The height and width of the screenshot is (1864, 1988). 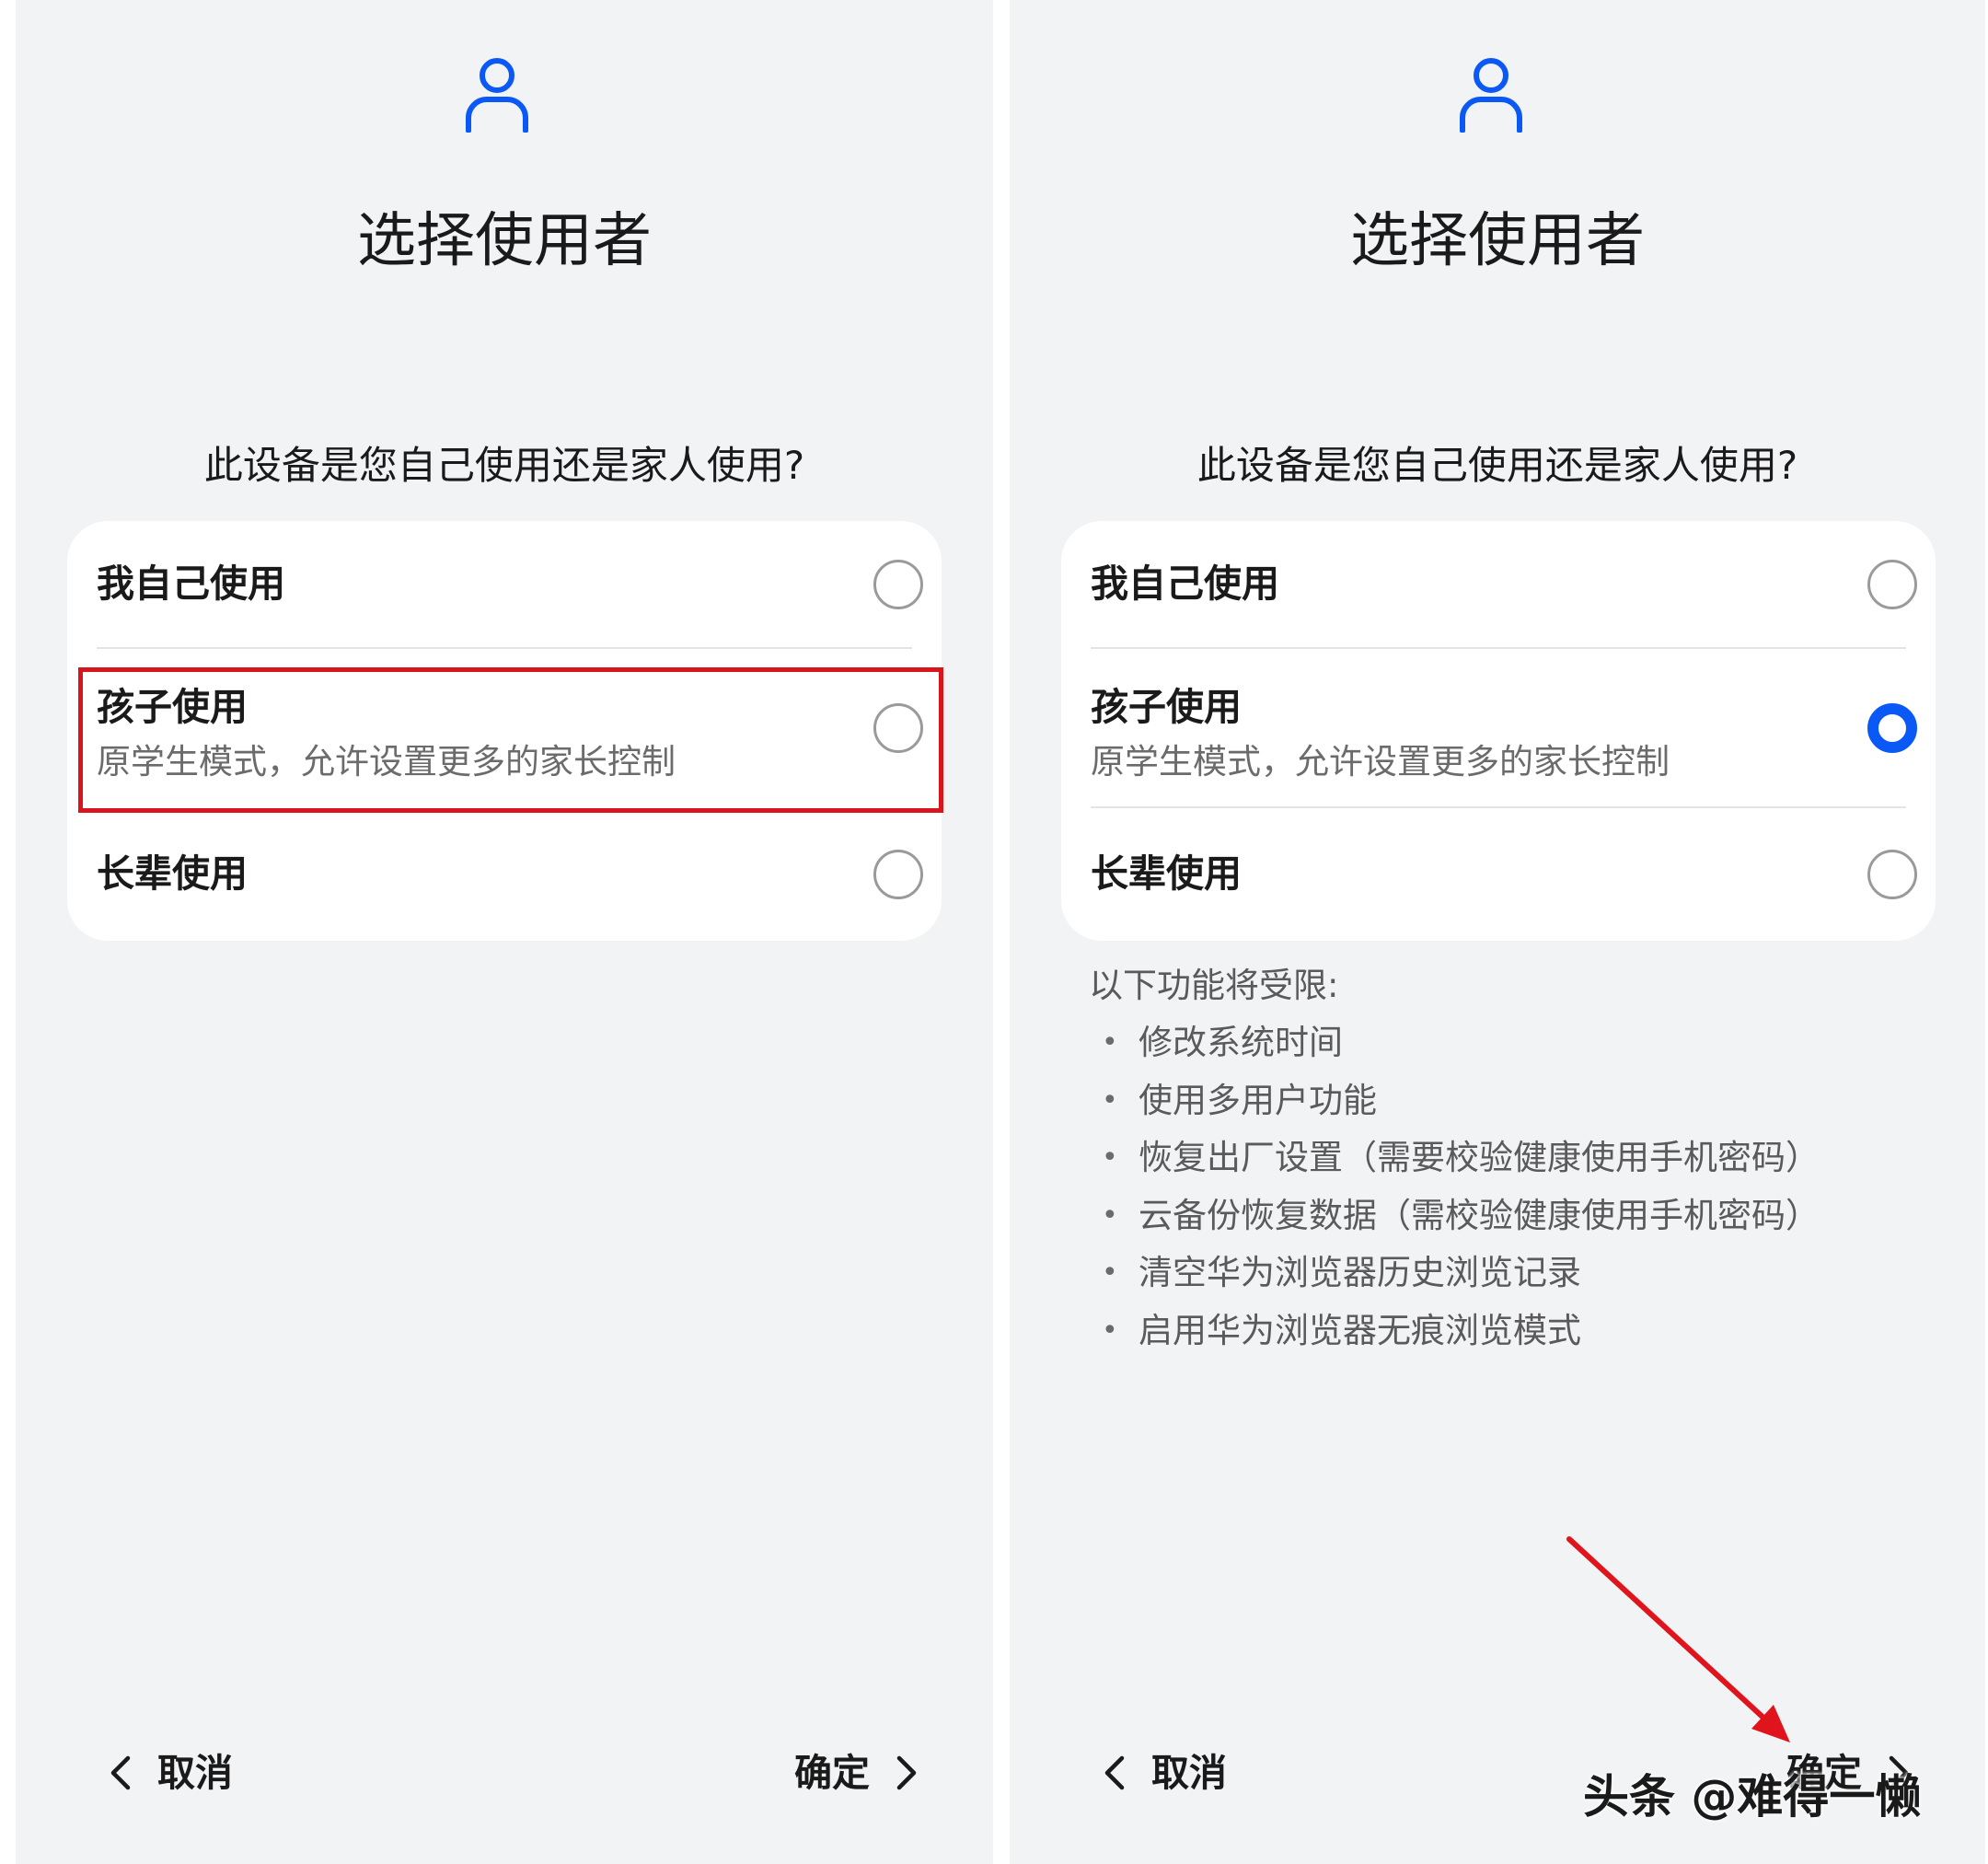 I want to click on option-label: 孩子使用, so click(x=1166, y=707).